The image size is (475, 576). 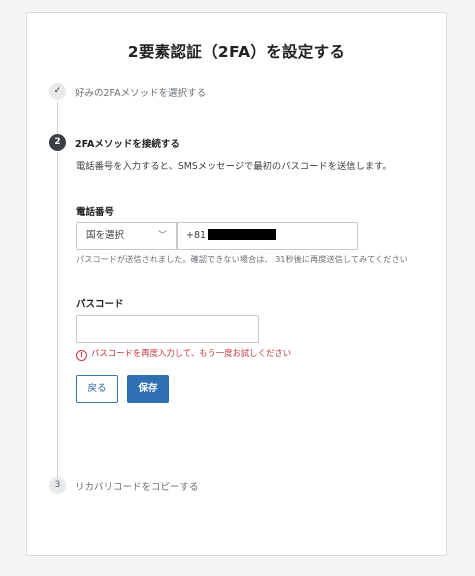 What do you see at coordinates (95, 212) in the screenshot?
I see `phone-label: 電話番号` at bounding box center [95, 212].